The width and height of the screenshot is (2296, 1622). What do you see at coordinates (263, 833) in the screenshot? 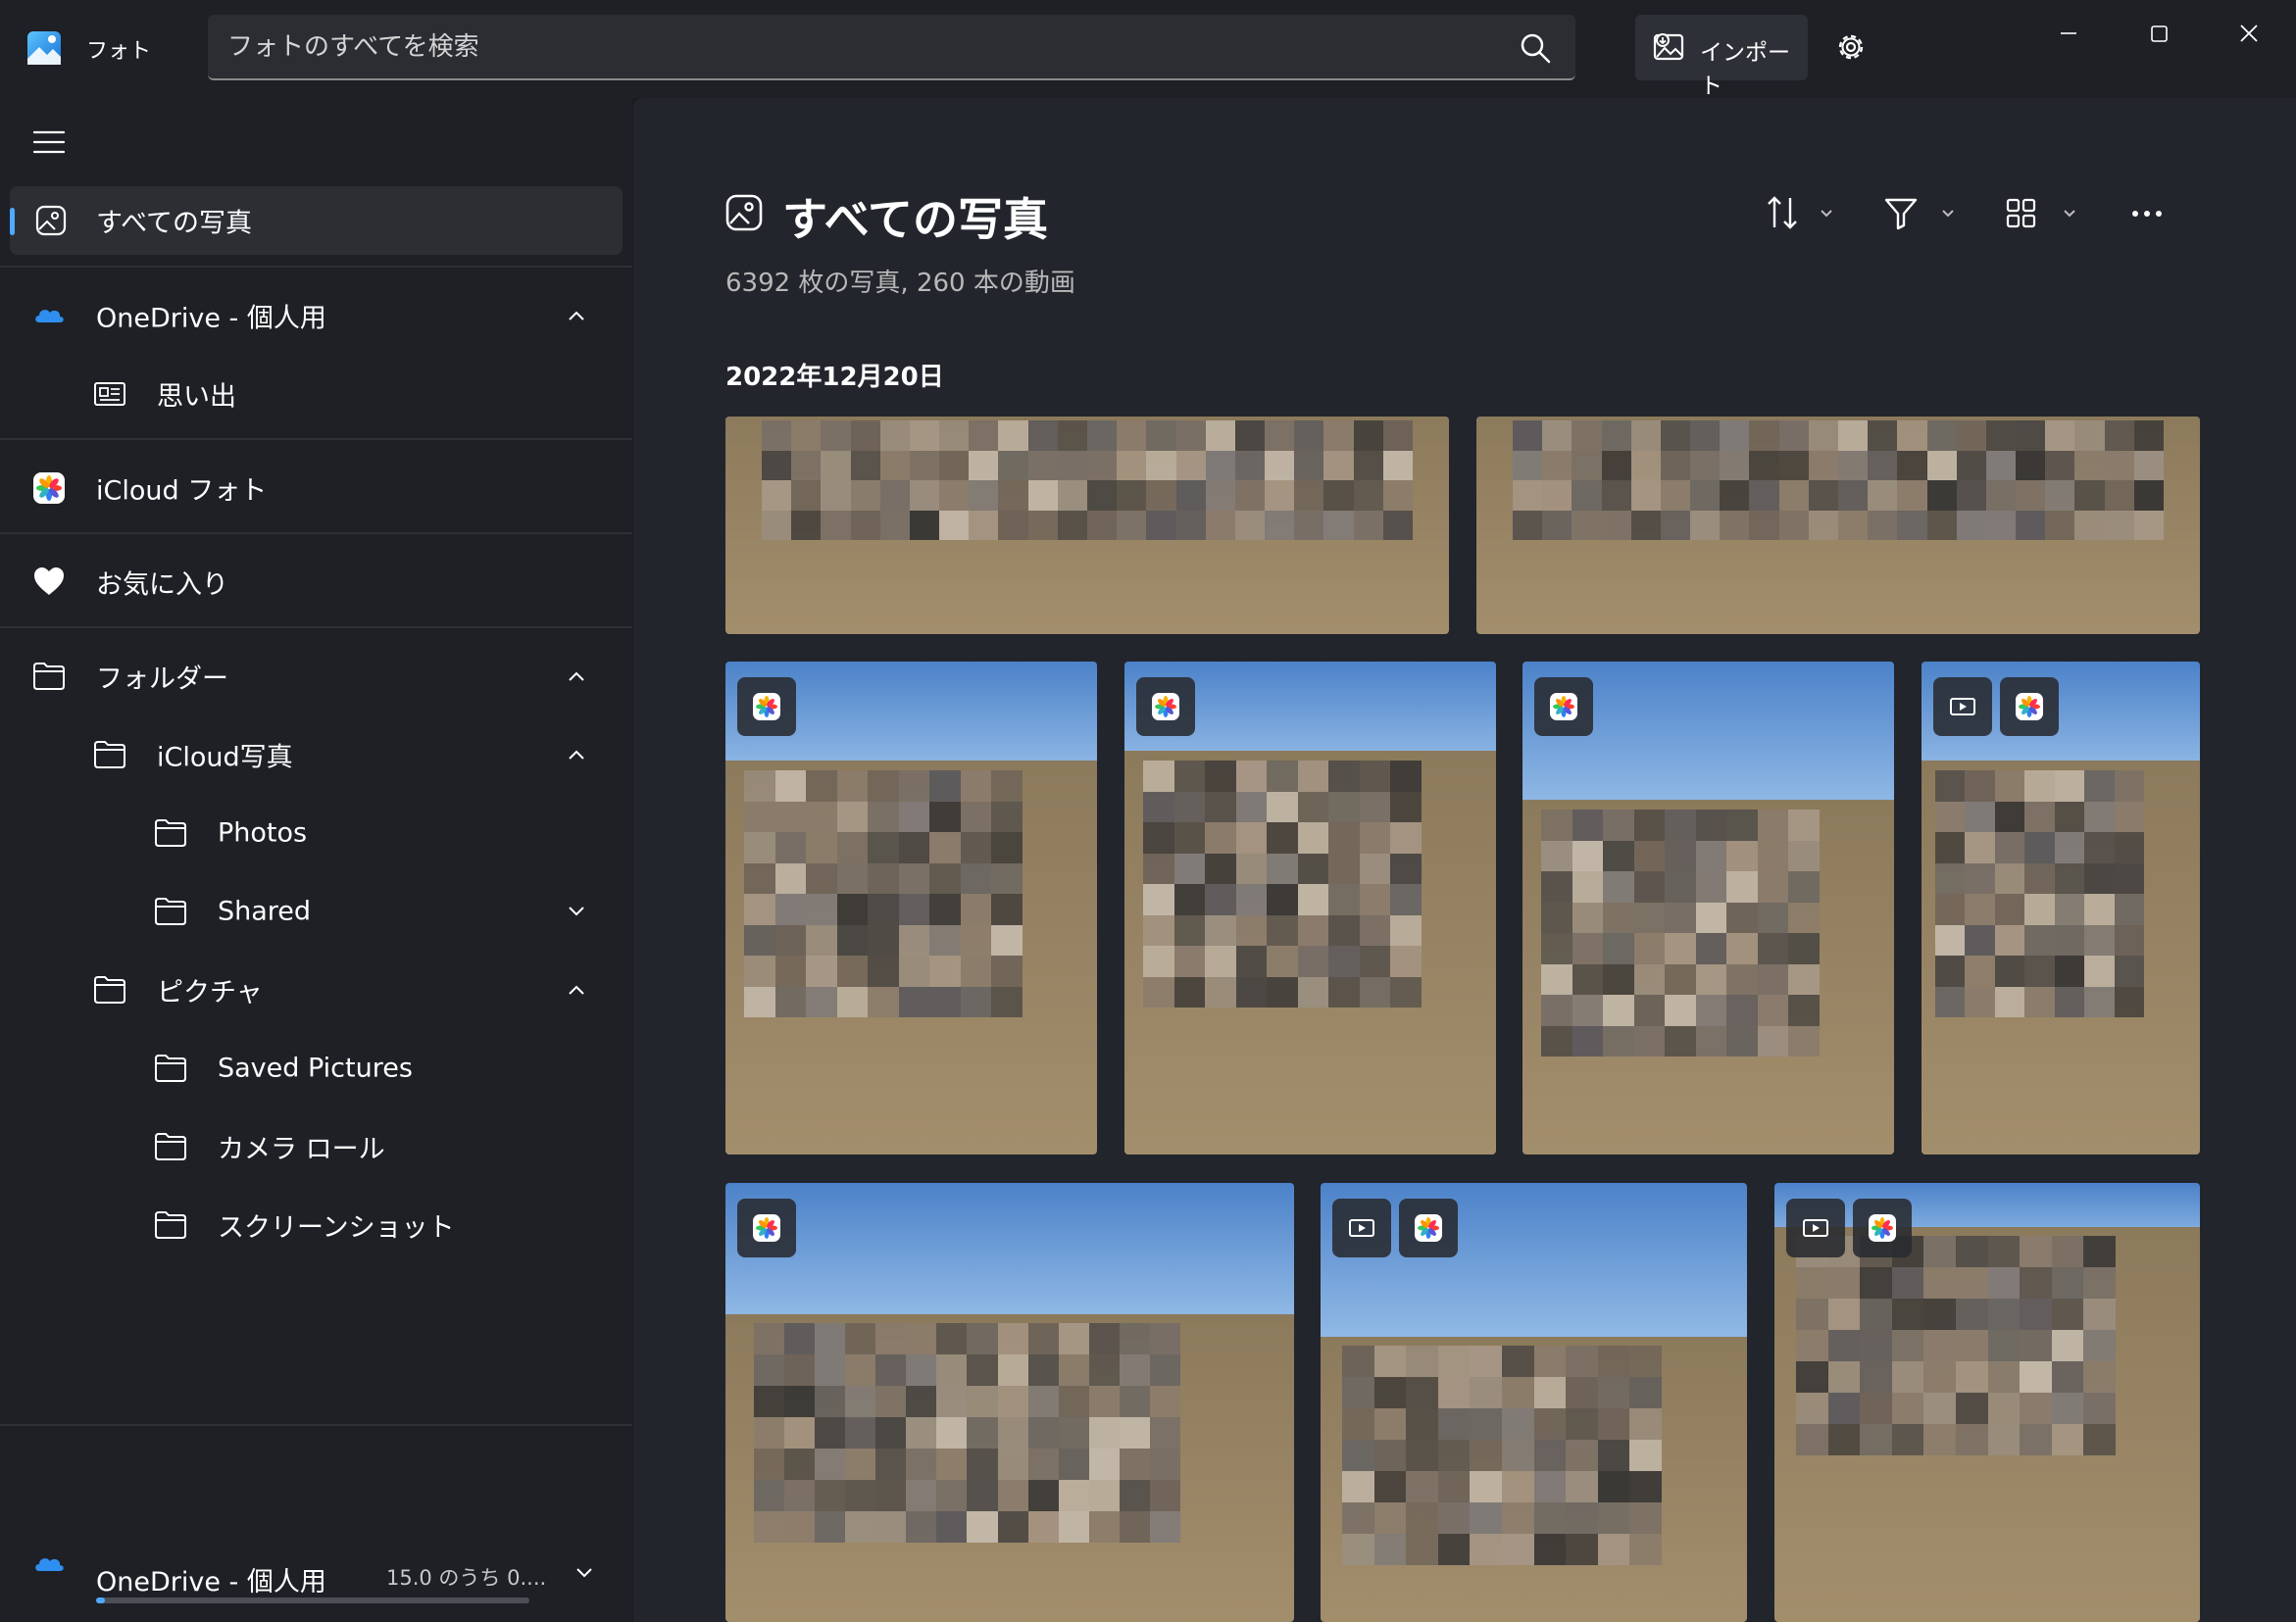
I see `sidebar-item-label: Photos` at bounding box center [263, 833].